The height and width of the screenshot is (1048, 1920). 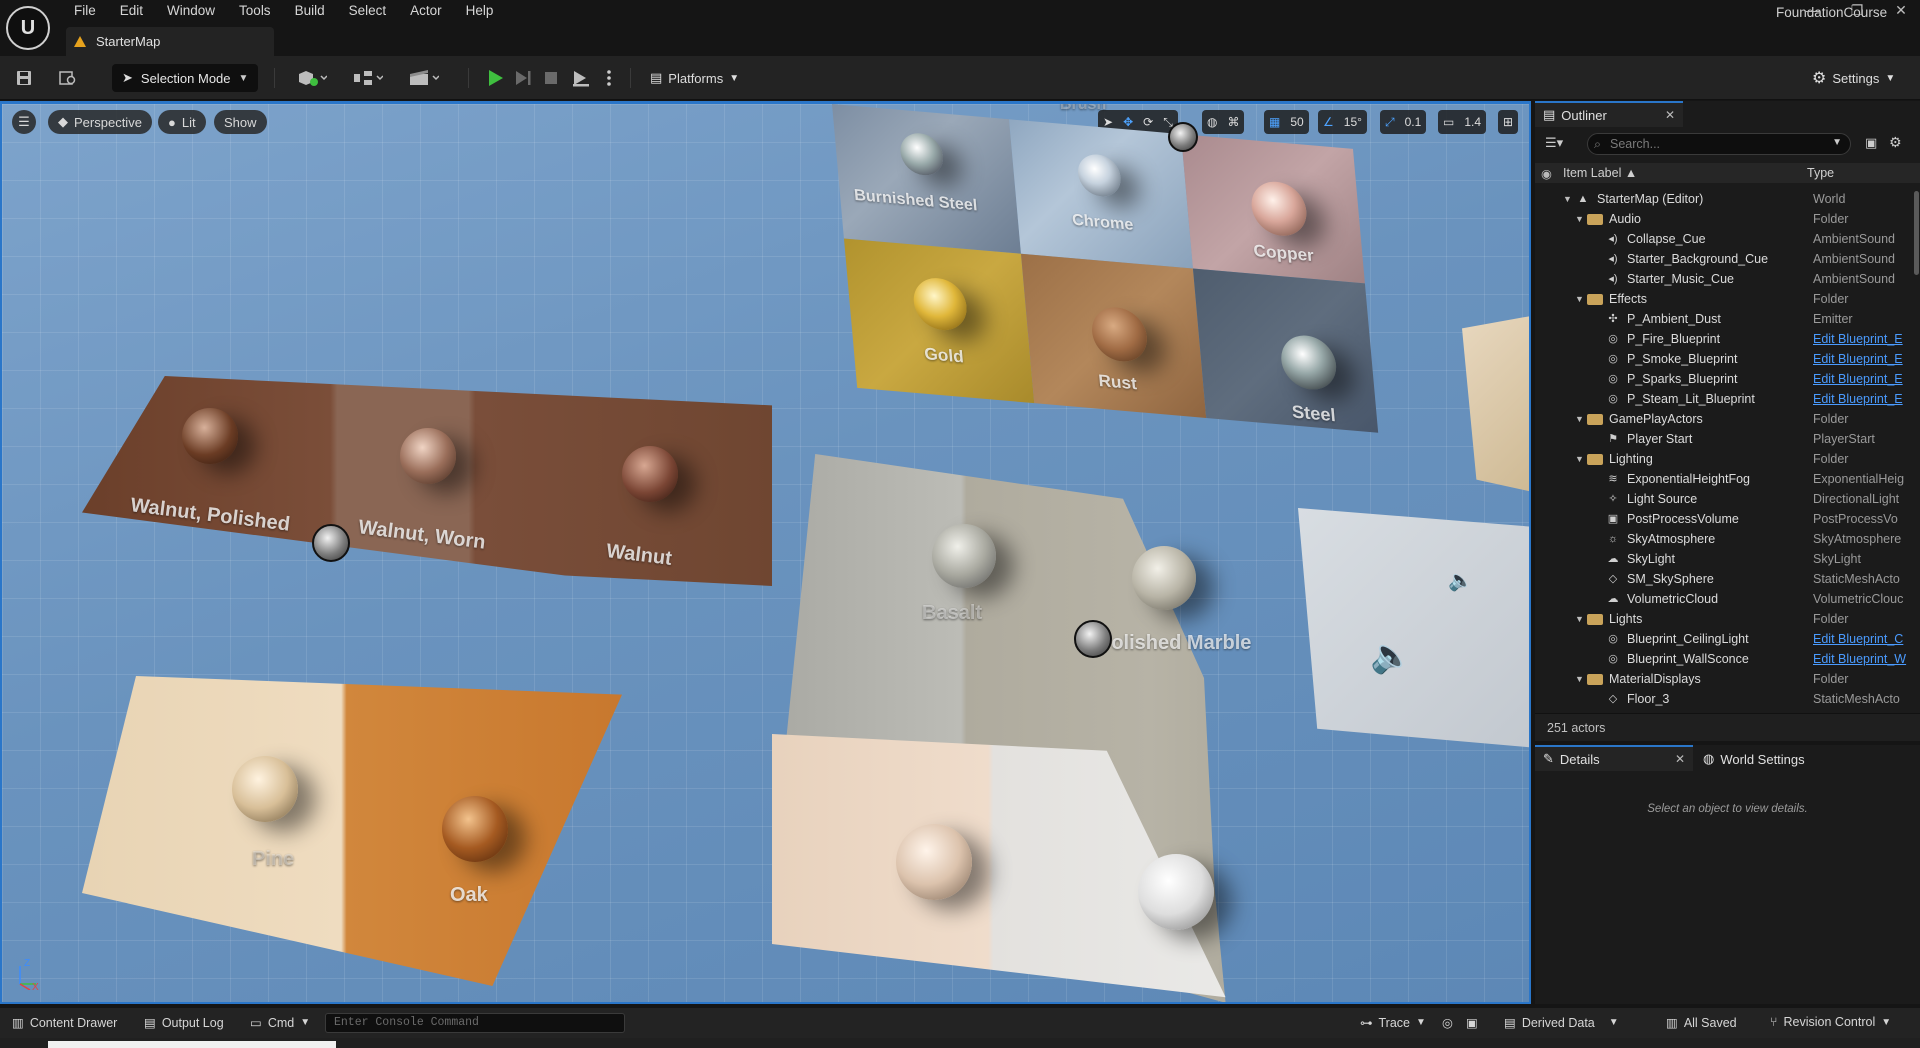 I want to click on outliner-row: ◎ P_Steam_Lit_Blueprint Edit Blueprint_E, so click(x=1722, y=399).